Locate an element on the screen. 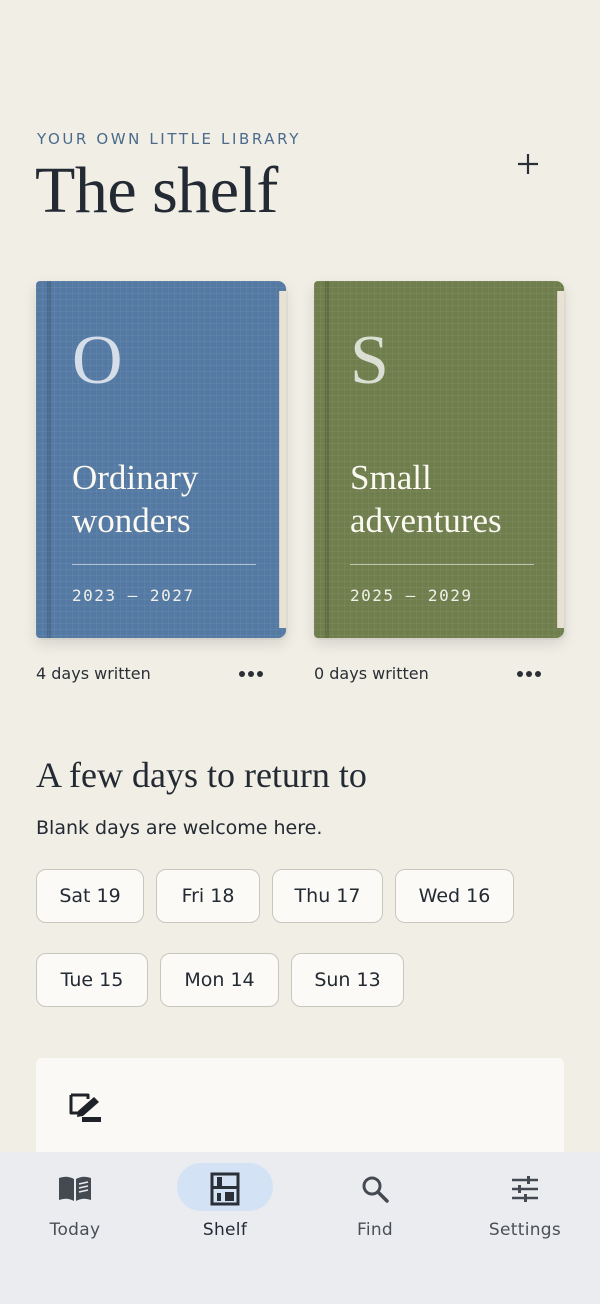  page-title: The shelf is located at coordinates (156, 190).